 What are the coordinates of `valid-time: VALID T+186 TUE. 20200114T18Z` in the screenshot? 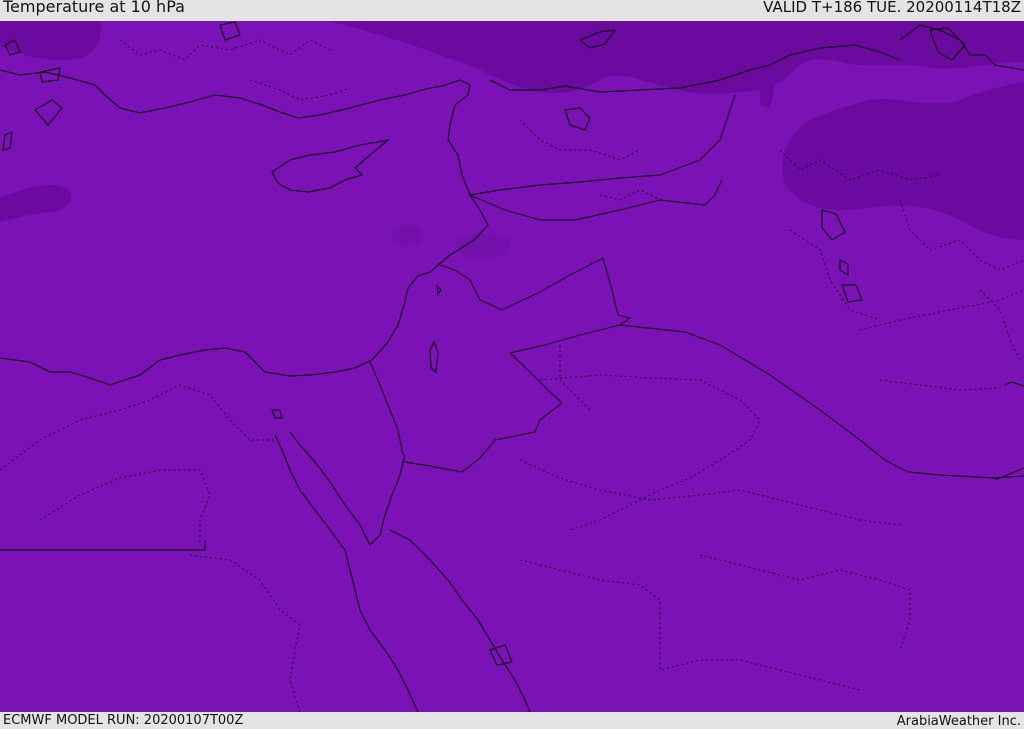 It's located at (892, 8).